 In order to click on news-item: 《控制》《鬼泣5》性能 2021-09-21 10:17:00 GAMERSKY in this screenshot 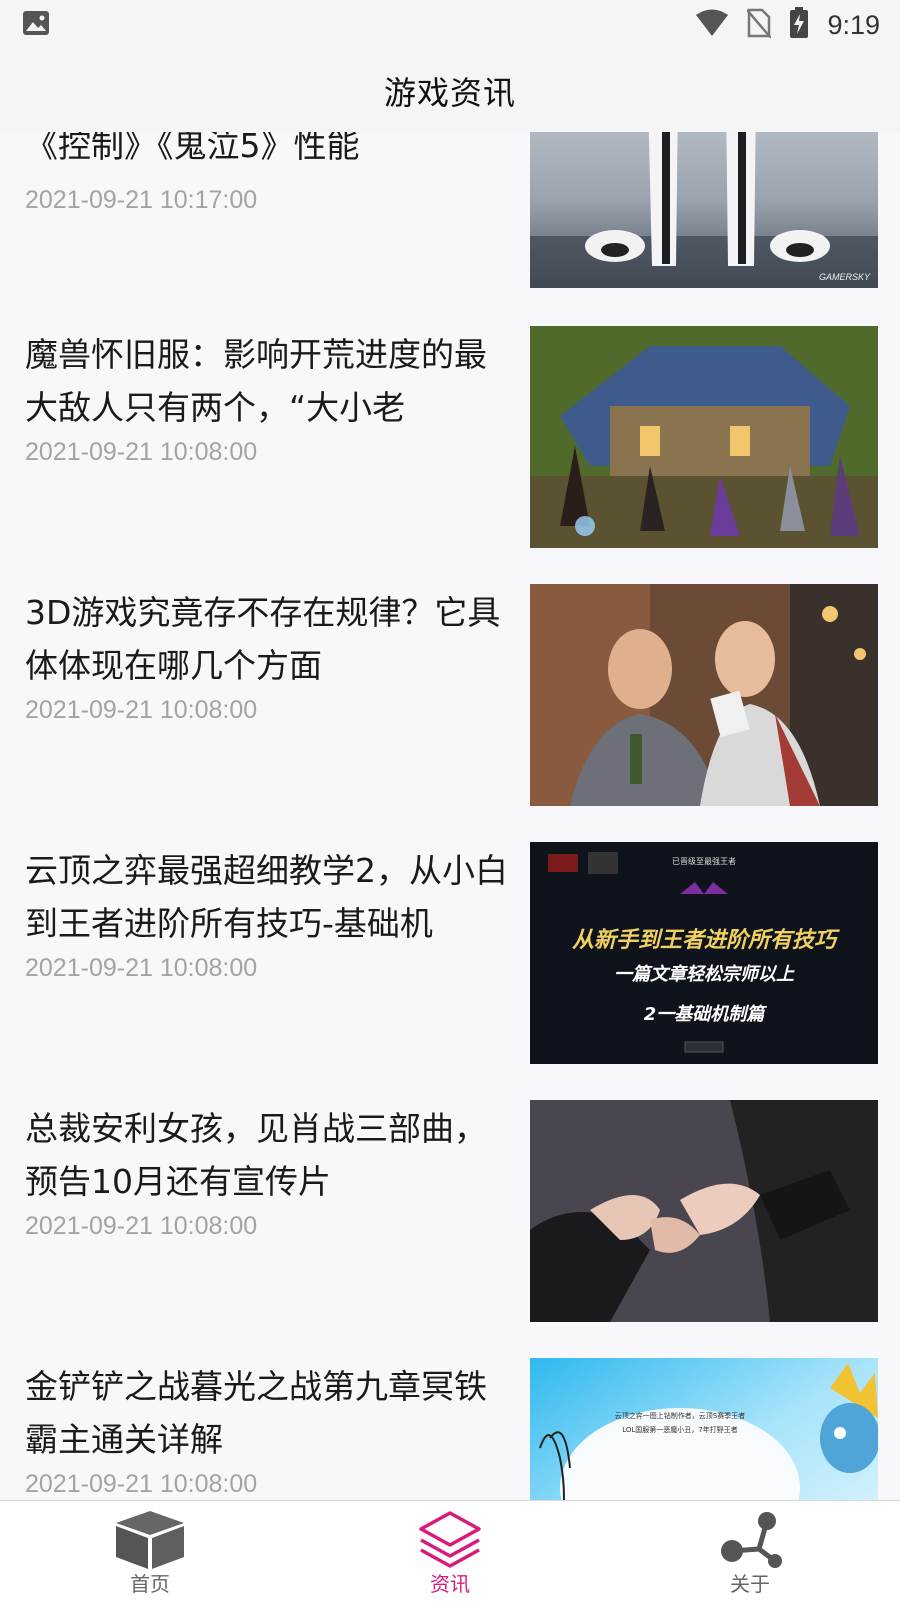, I will do `click(450, 218)`.